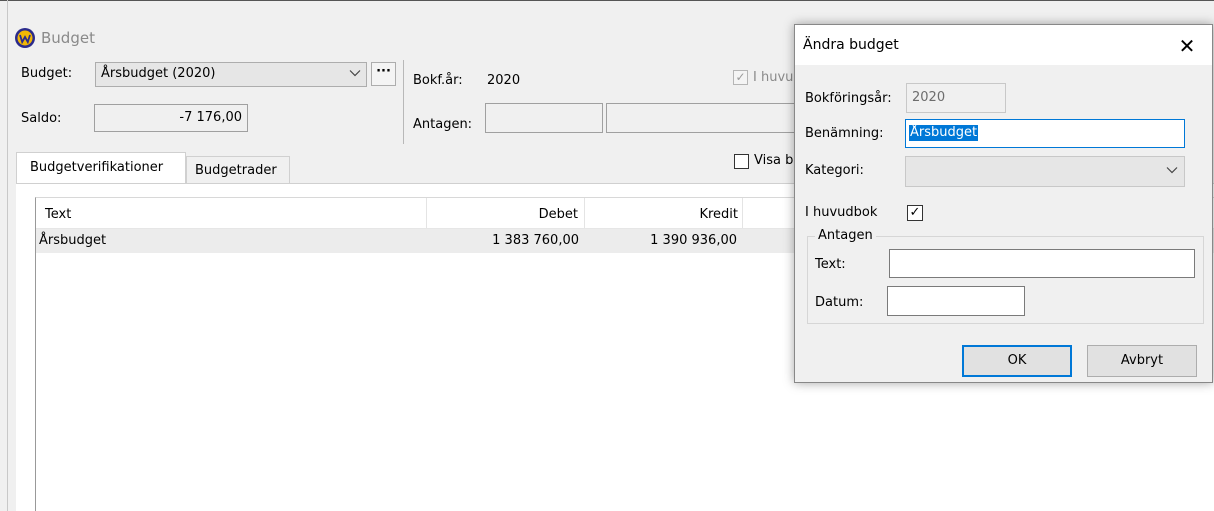  Describe the element at coordinates (504, 80) in the screenshot. I see `bokfar-value: 2020` at that location.